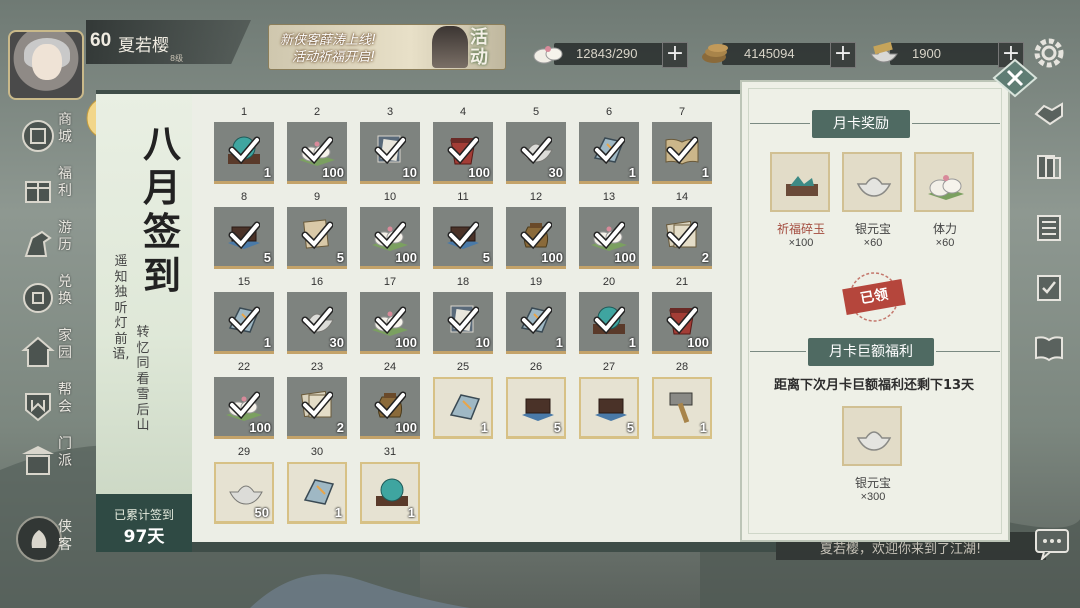  Describe the element at coordinates (682, 402) in the screenshot. I see `signin-day-cell: 28 1` at that location.